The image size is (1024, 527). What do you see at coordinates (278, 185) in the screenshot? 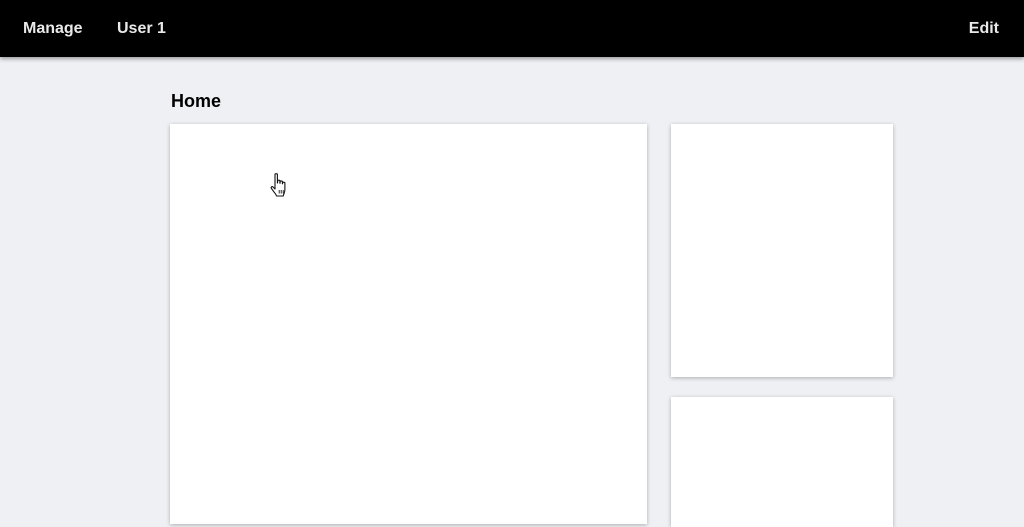
I see `hand-pointer-icon` at bounding box center [278, 185].